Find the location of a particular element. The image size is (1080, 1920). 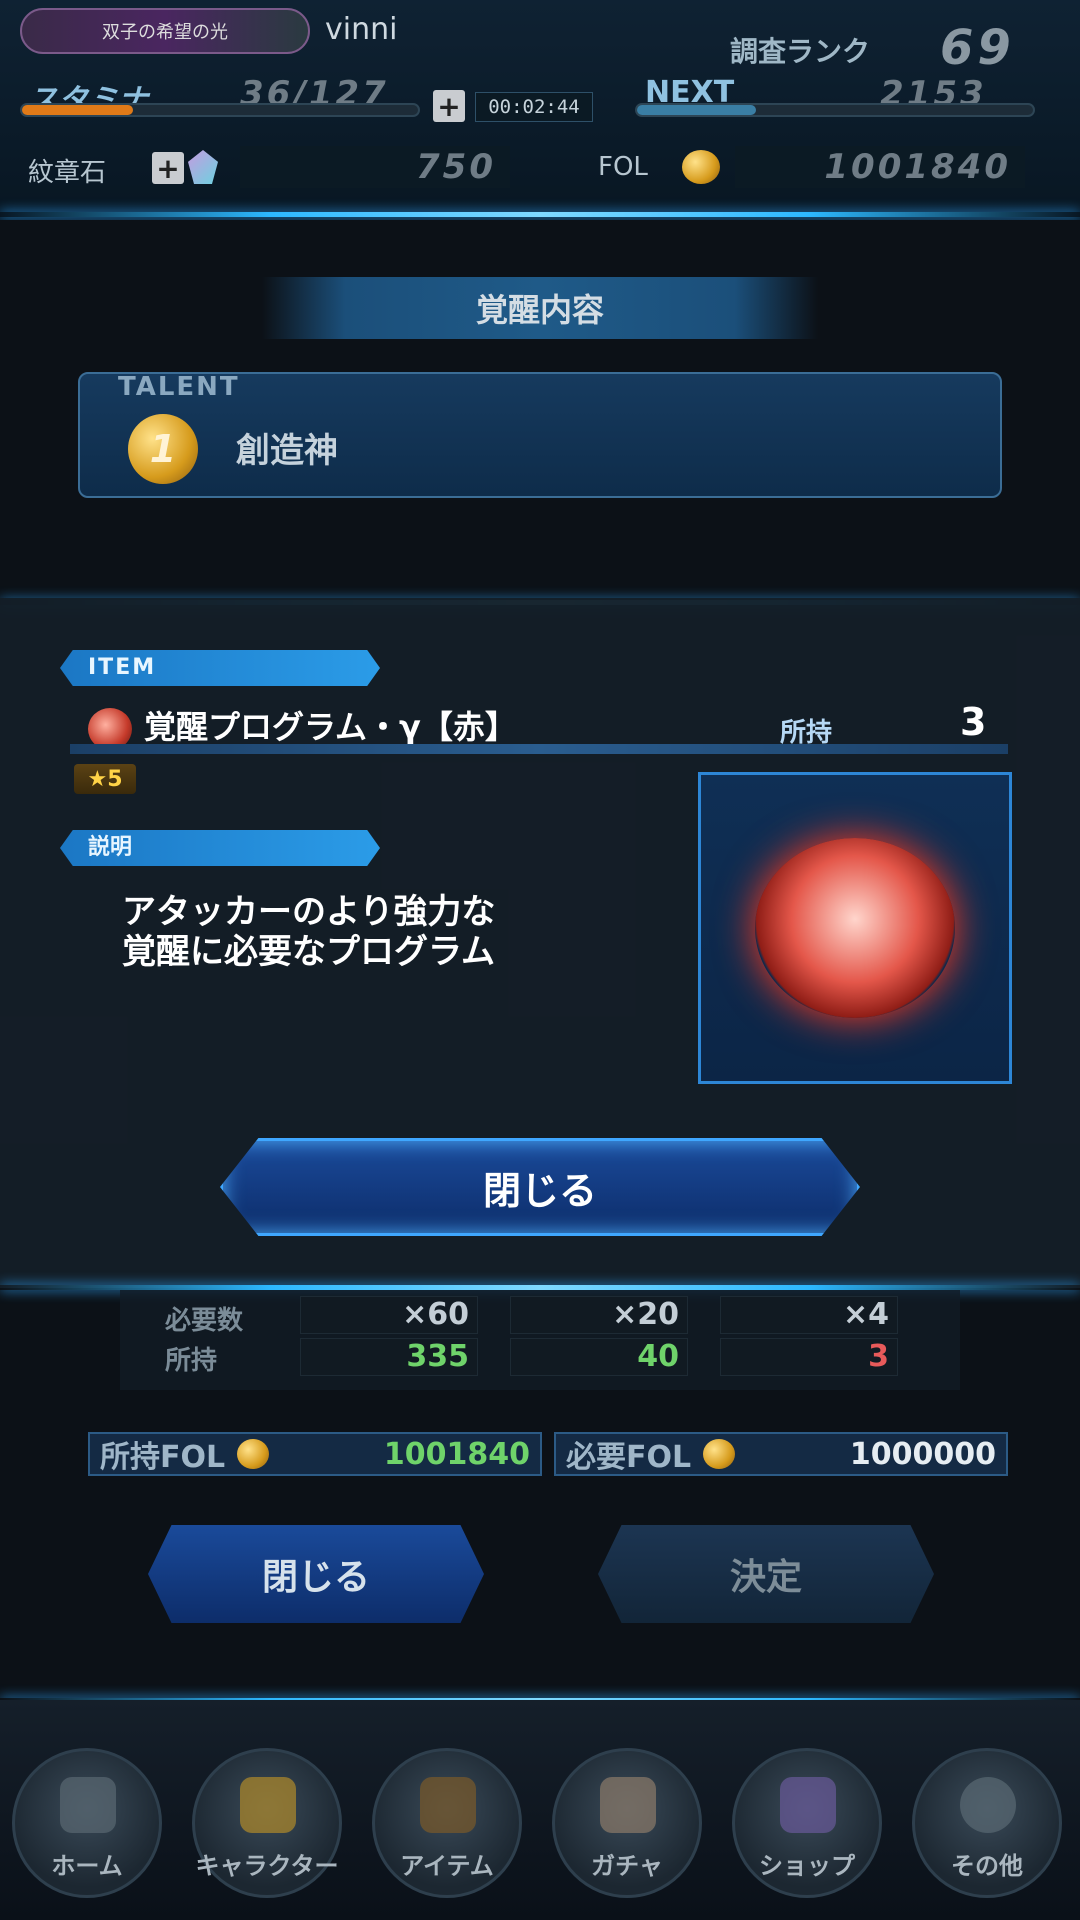

item-name: 覚醒プログラム・γ【赤】 is located at coordinates (330, 727).